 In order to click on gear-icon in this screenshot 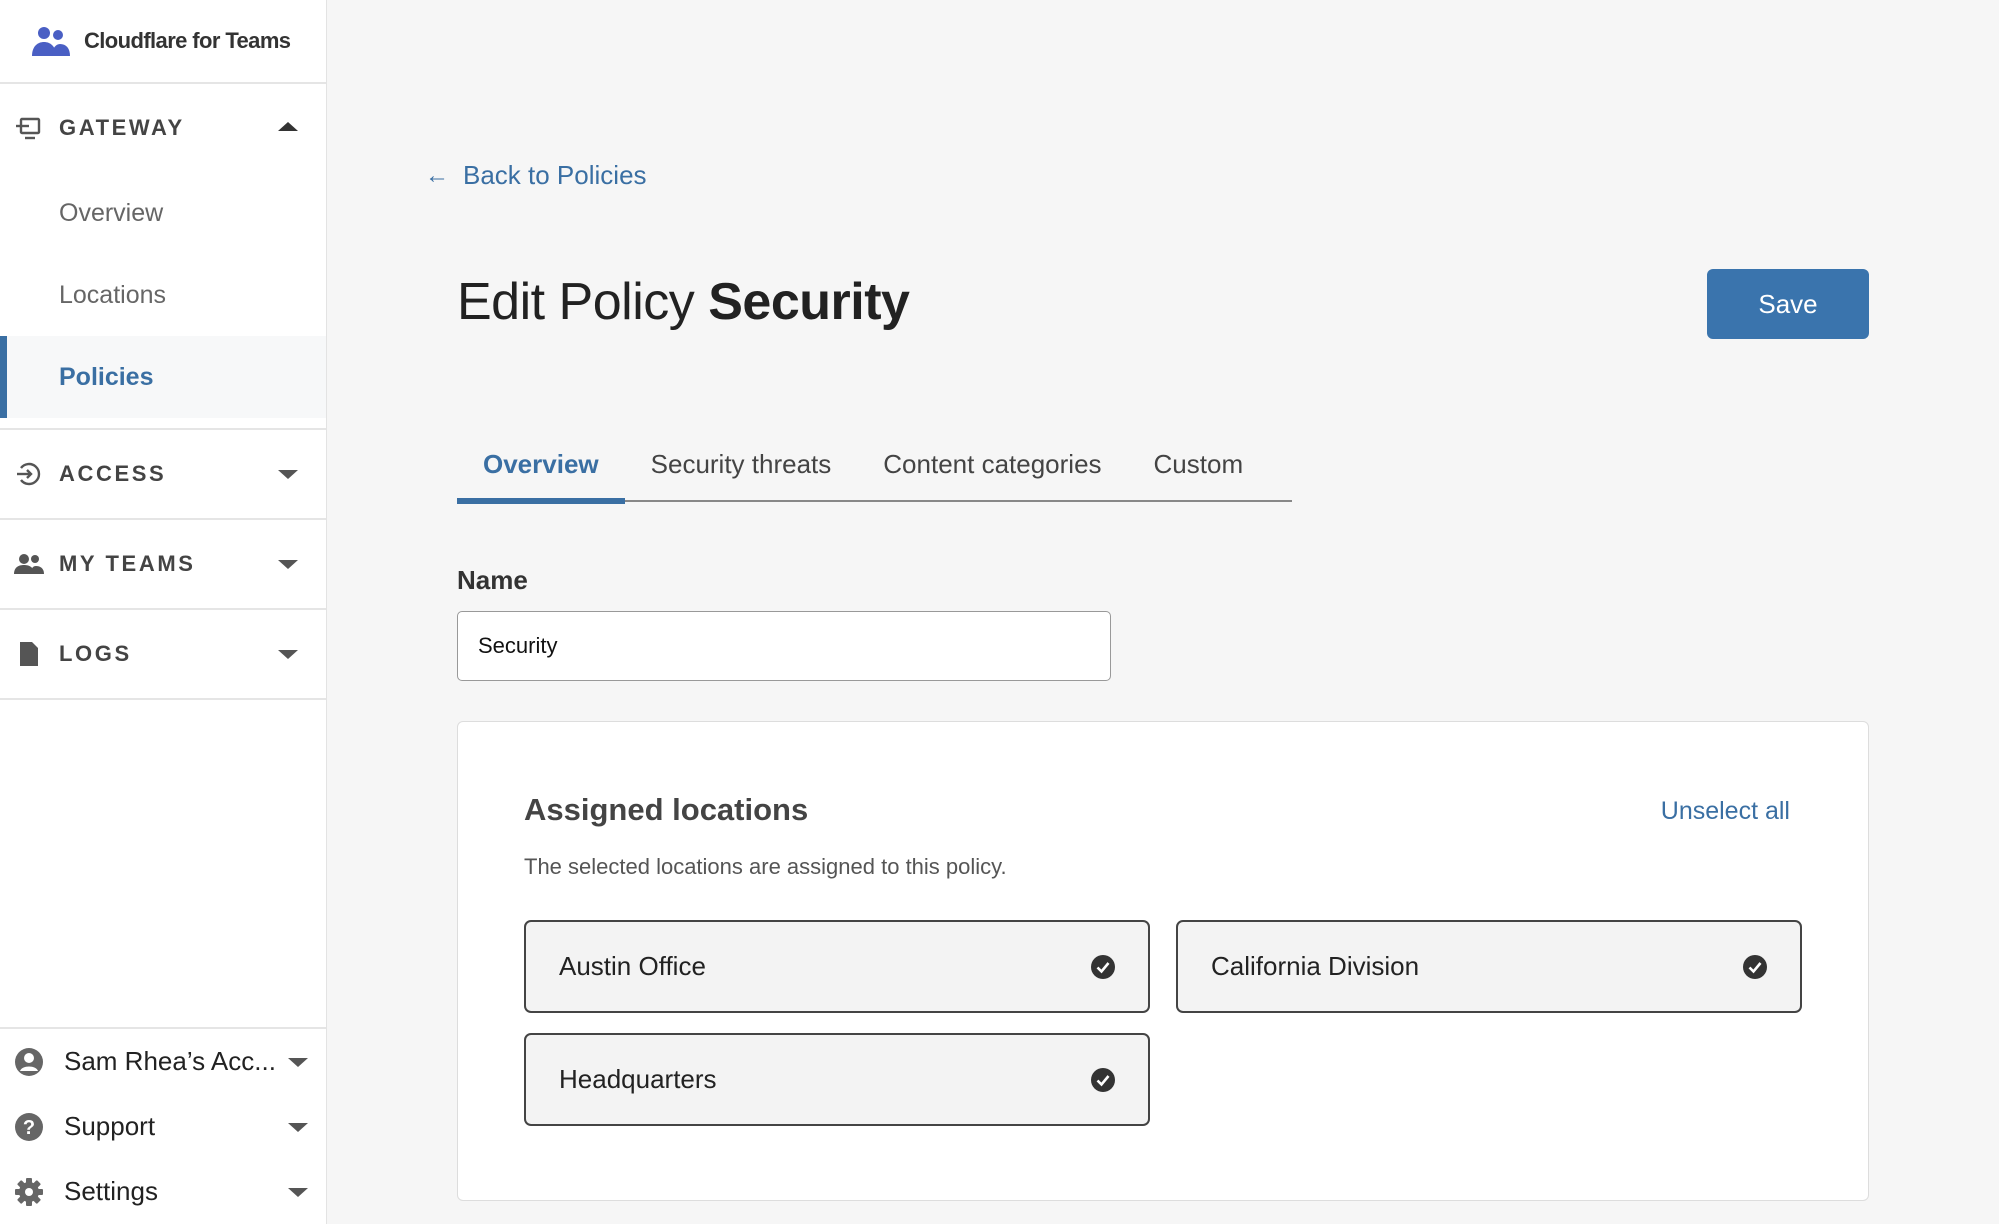, I will do `click(29, 1192)`.